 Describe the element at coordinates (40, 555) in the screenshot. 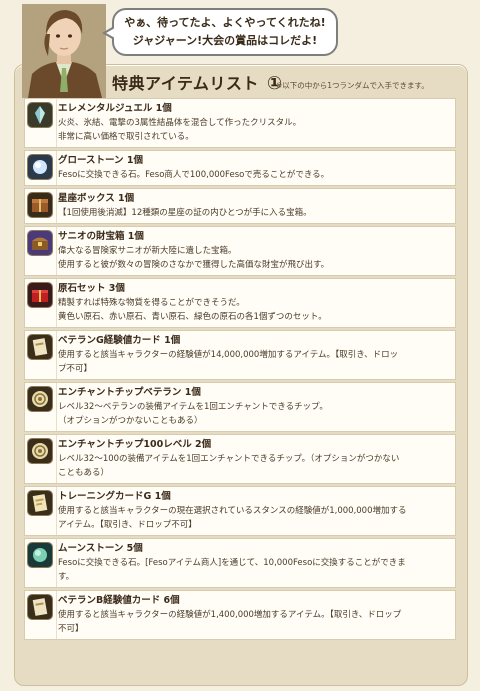

I see `moon-stone-icon` at that location.